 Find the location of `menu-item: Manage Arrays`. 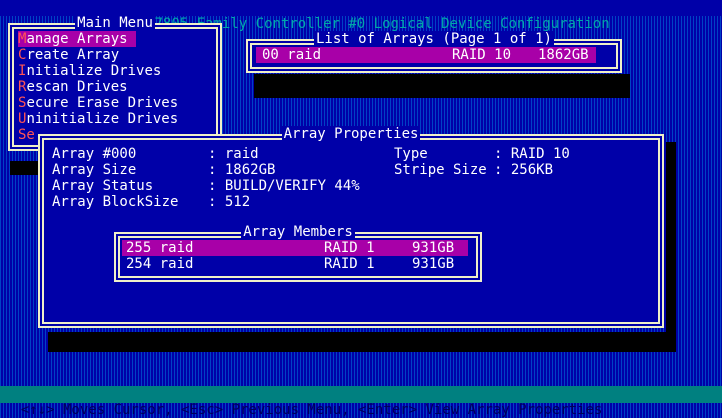

menu-item: Manage Arrays is located at coordinates (77, 39).